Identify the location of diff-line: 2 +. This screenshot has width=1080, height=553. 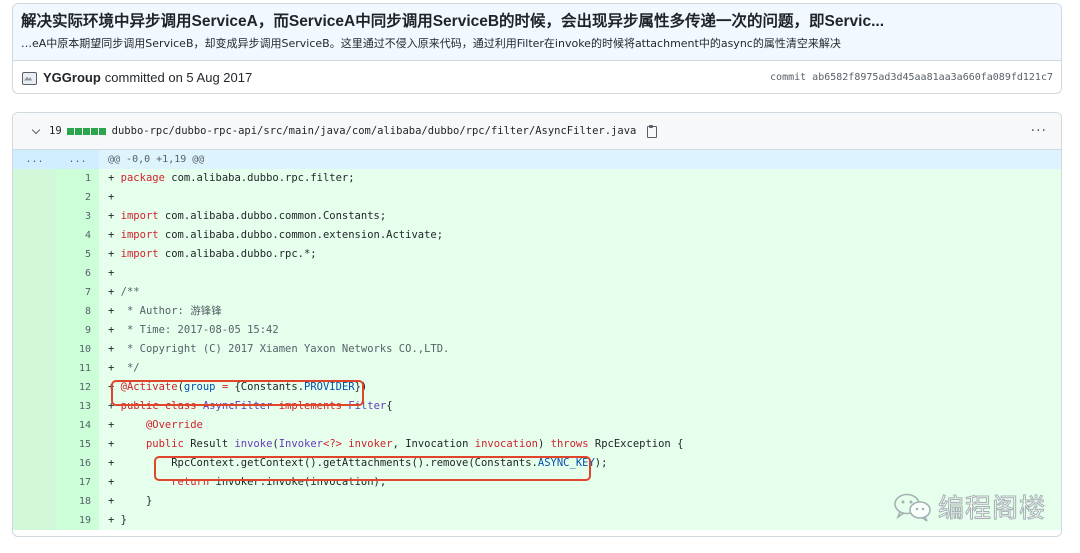
(537, 197).